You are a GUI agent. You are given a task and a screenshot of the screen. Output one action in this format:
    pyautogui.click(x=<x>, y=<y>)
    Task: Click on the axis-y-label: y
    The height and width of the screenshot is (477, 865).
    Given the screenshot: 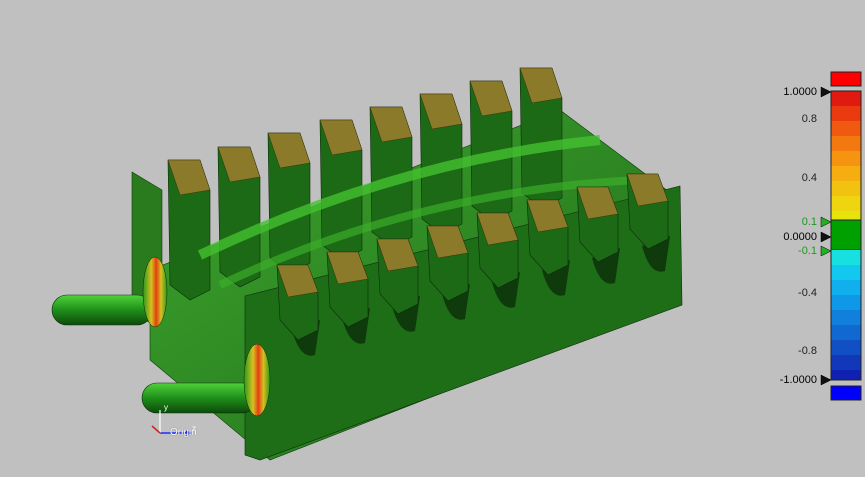 What is the action you would take?
    pyautogui.click(x=166, y=407)
    